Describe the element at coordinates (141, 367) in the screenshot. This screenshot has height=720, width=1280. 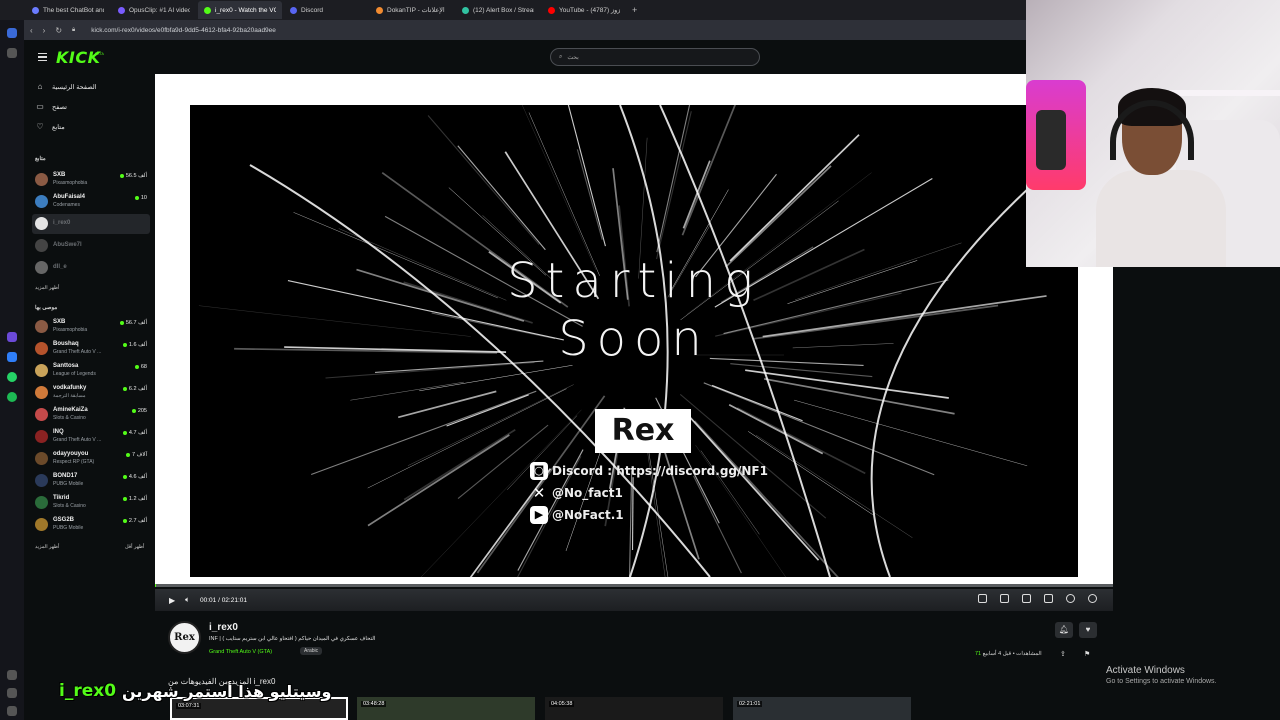
I see `viewer-count: 68` at that location.